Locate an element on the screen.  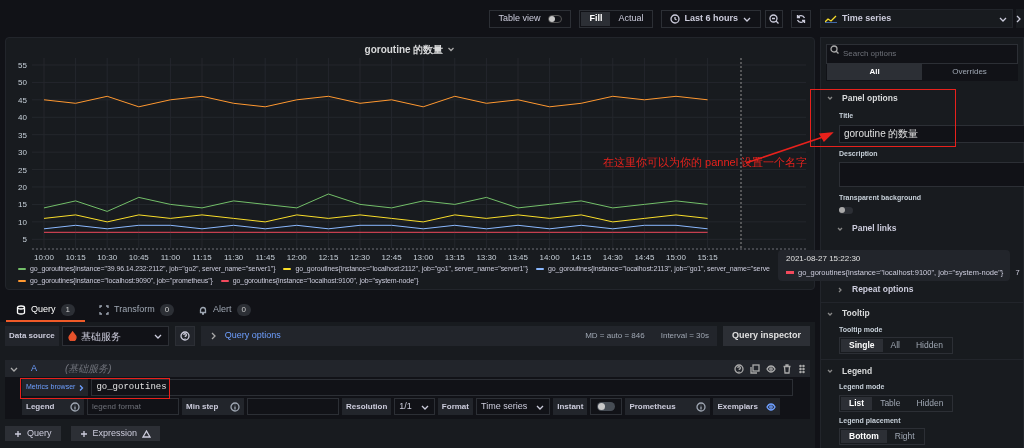
x-axis-label: 12:00 is located at coordinates (296, 257).